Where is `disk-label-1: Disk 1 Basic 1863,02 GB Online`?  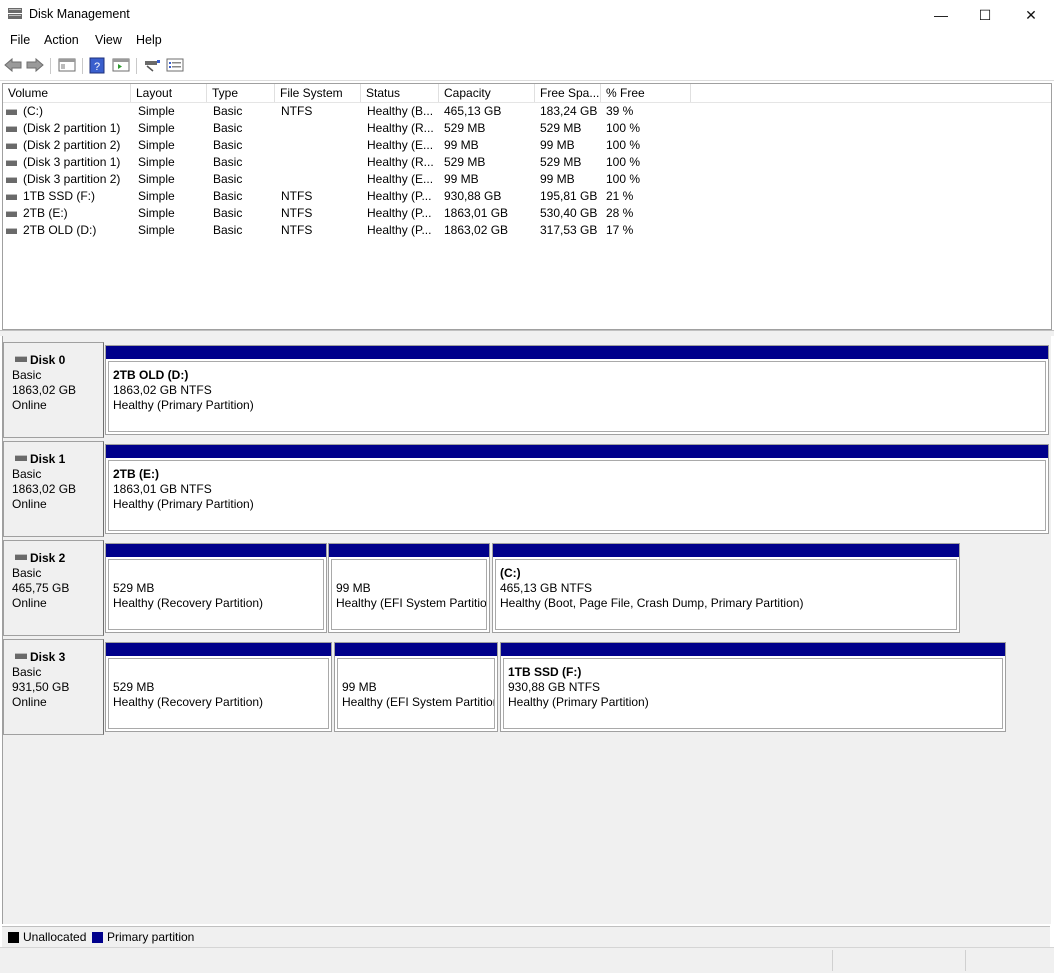
disk-label-1: Disk 1 Basic 1863,02 GB Online is located at coordinates (53, 489).